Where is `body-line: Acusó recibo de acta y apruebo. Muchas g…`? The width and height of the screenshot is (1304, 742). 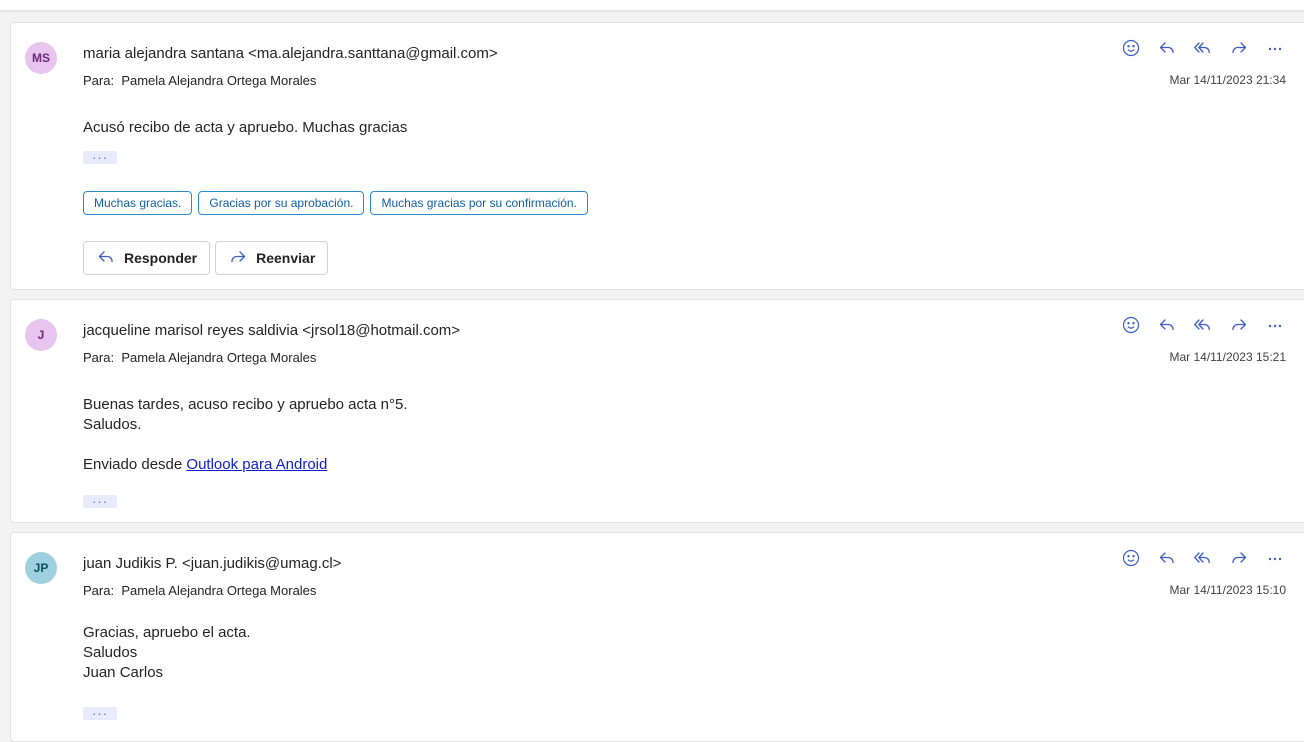 body-line: Acusó recibo de acta y apruebo. Muchas g… is located at coordinates (245, 127).